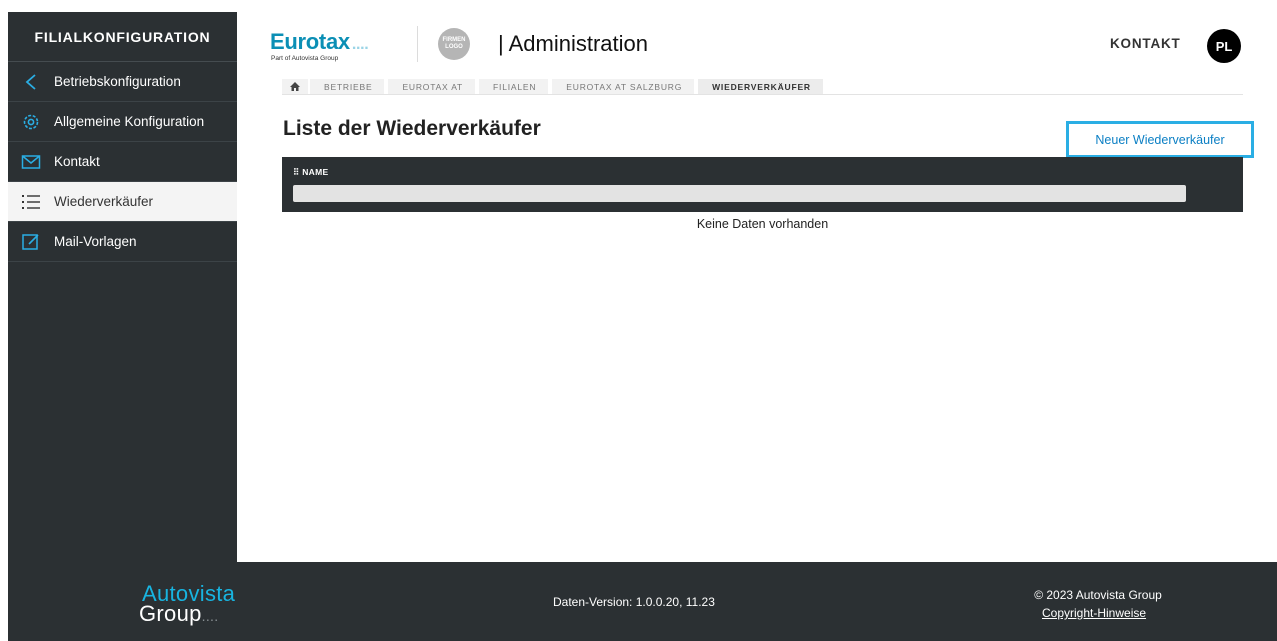 This screenshot has width=1277, height=641. I want to click on sidebar-item-label: Allgemeine Konfiguration, so click(129, 121).